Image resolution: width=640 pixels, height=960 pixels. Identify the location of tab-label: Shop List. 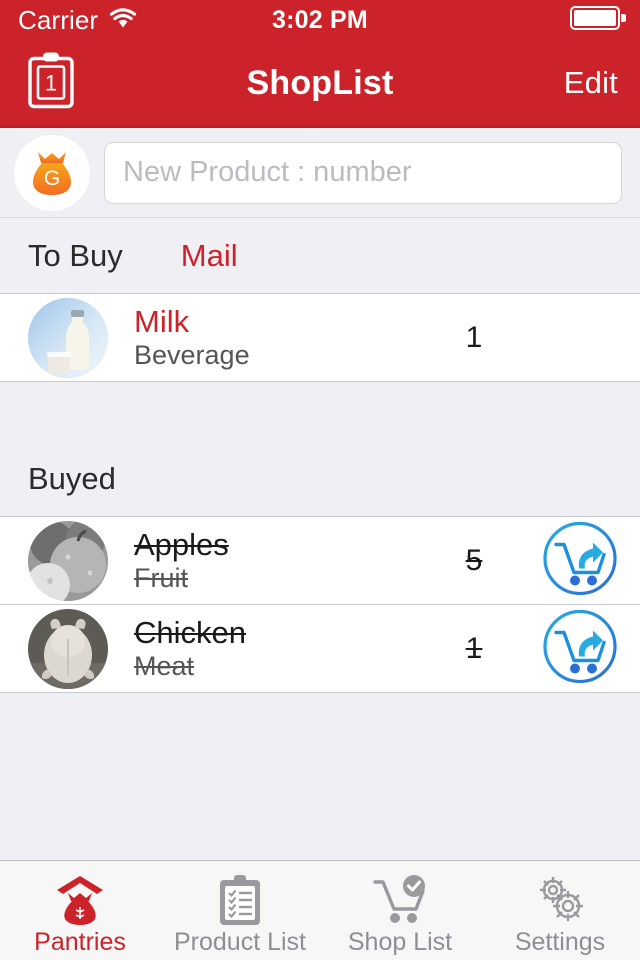
(400, 942).